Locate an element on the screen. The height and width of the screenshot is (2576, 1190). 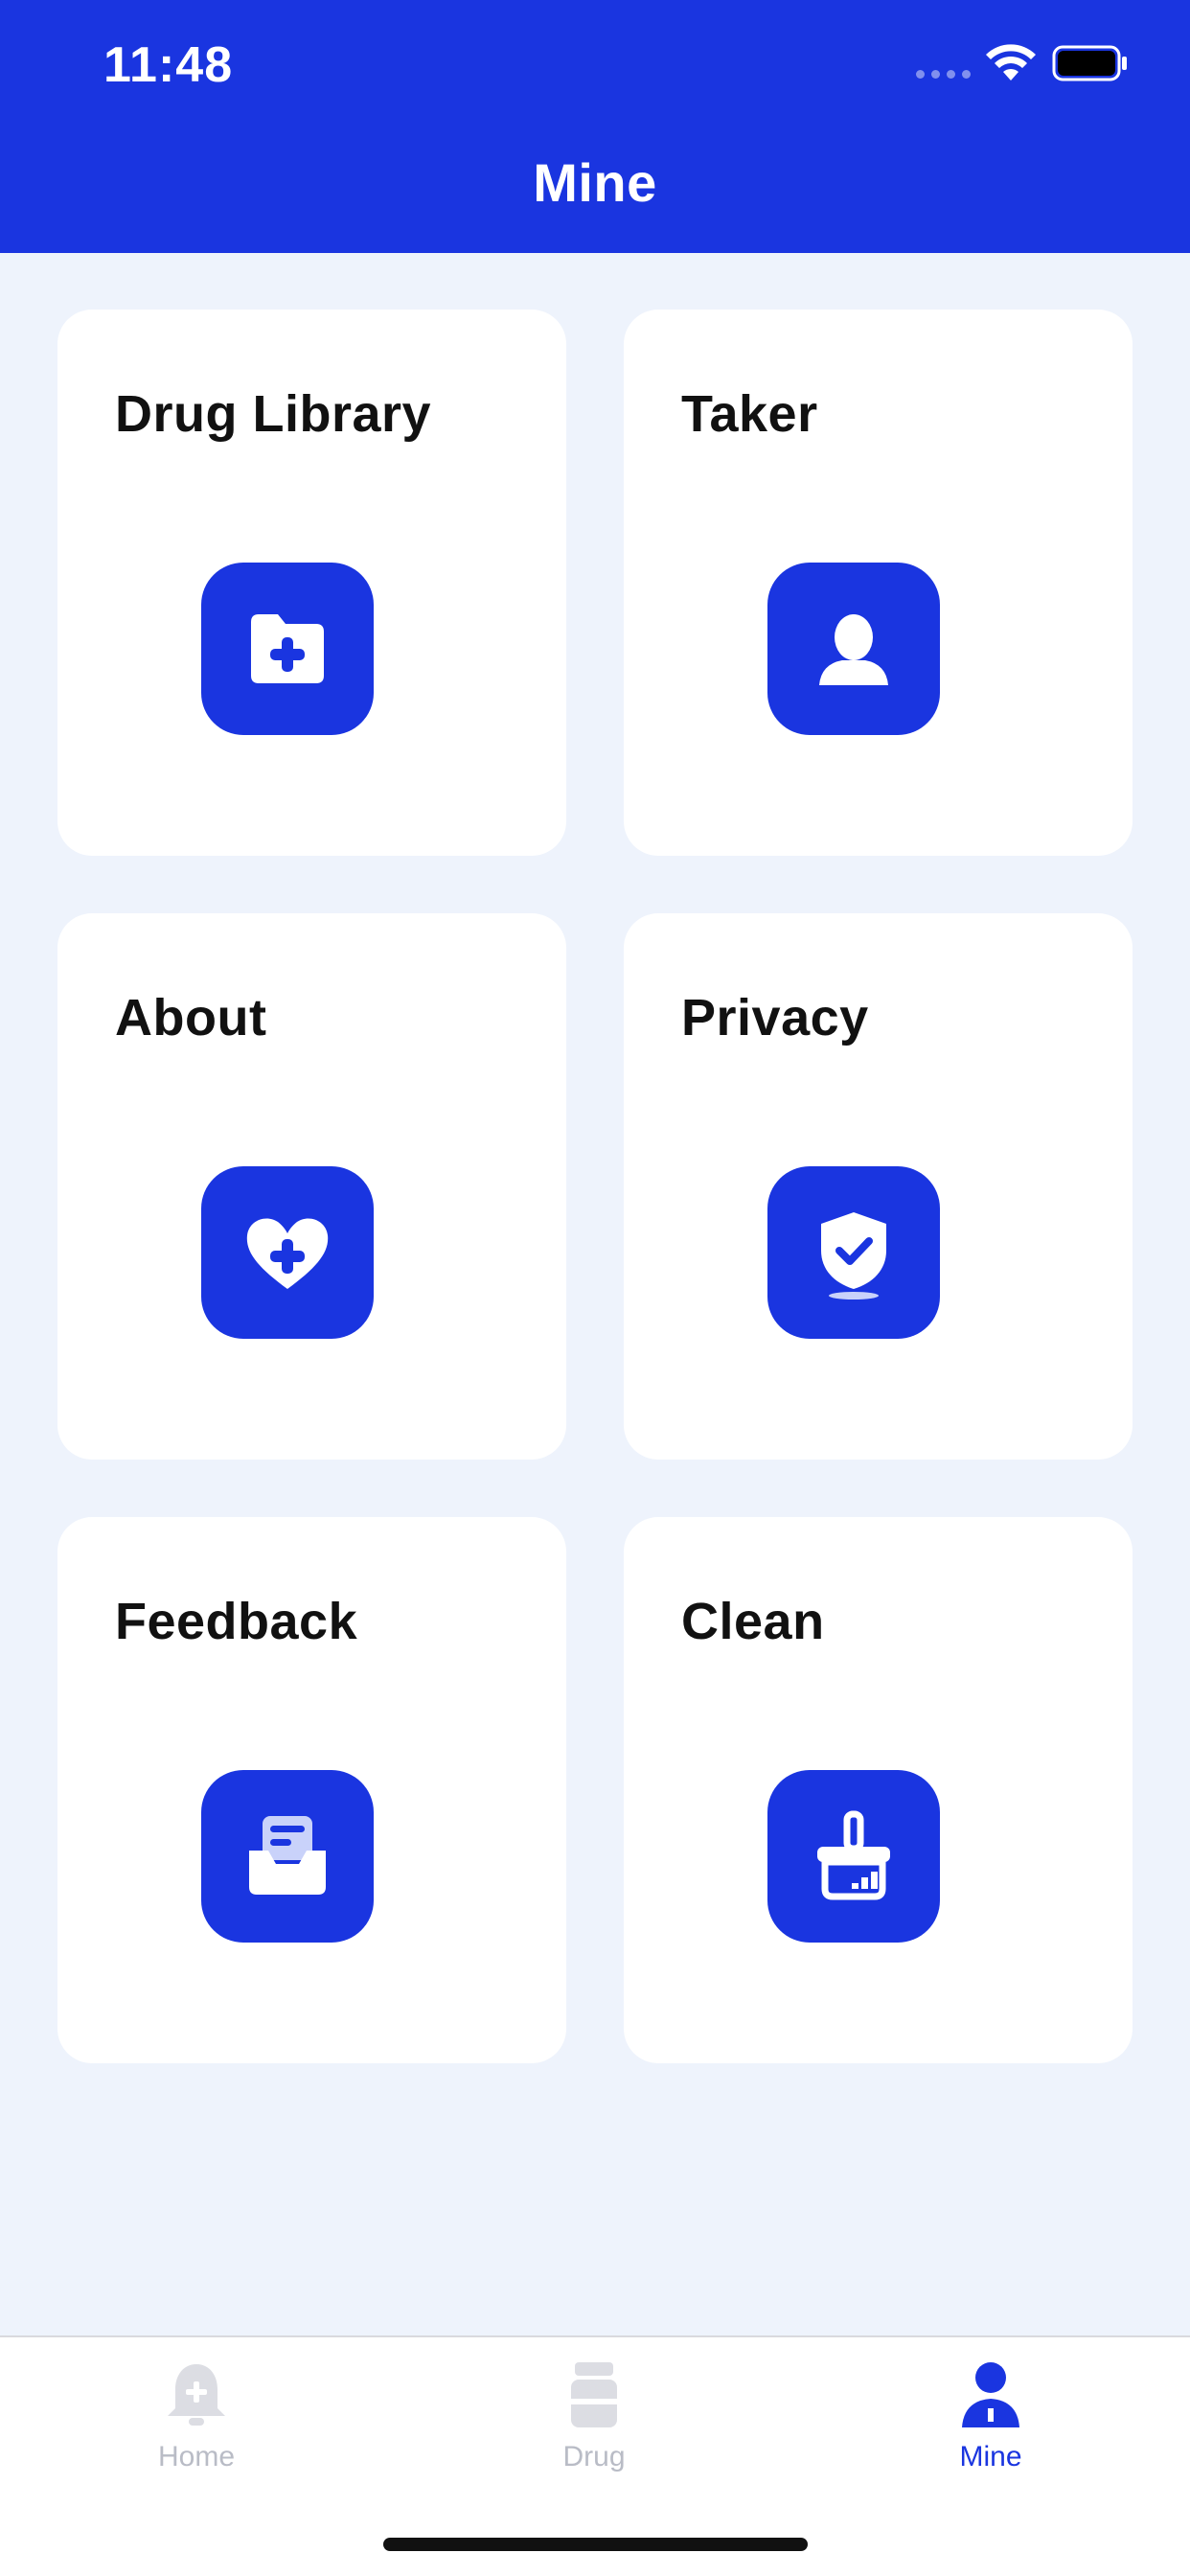
card-feedback: Feedback is located at coordinates (311, 1790).